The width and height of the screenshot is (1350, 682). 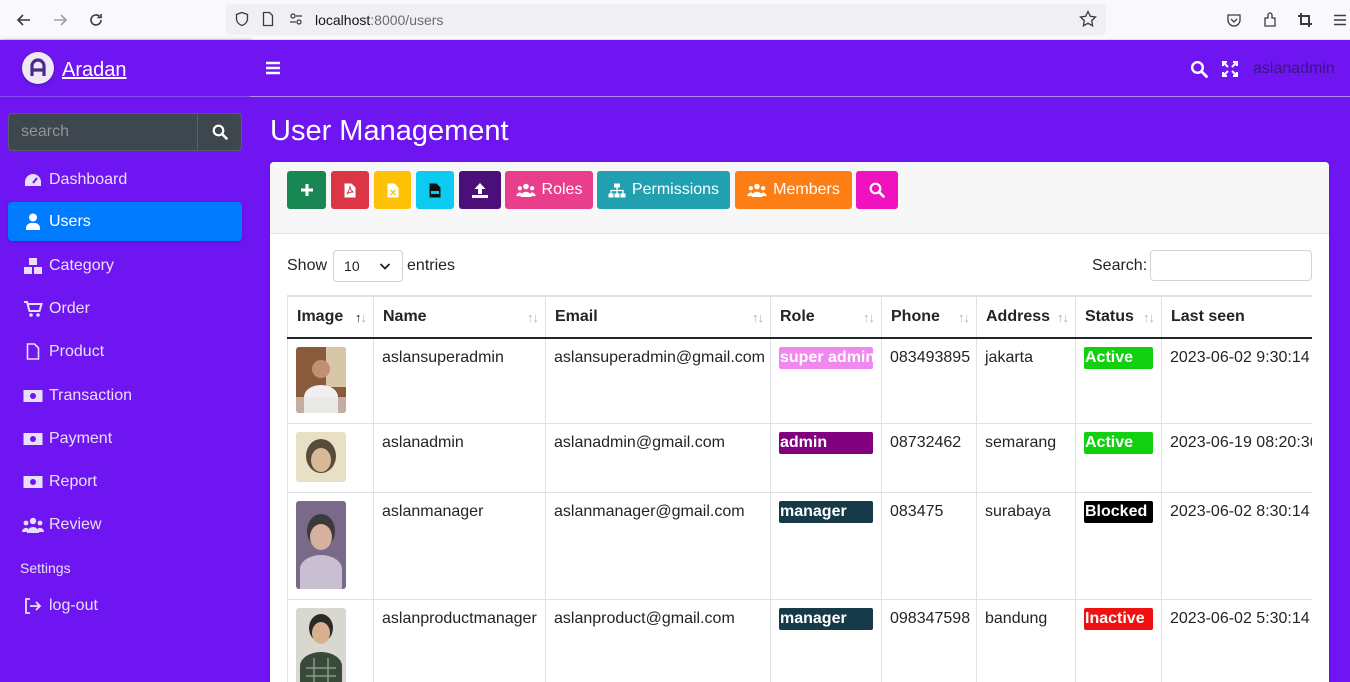 What do you see at coordinates (125, 221) in the screenshot?
I see `sidebar-item-users: Users` at bounding box center [125, 221].